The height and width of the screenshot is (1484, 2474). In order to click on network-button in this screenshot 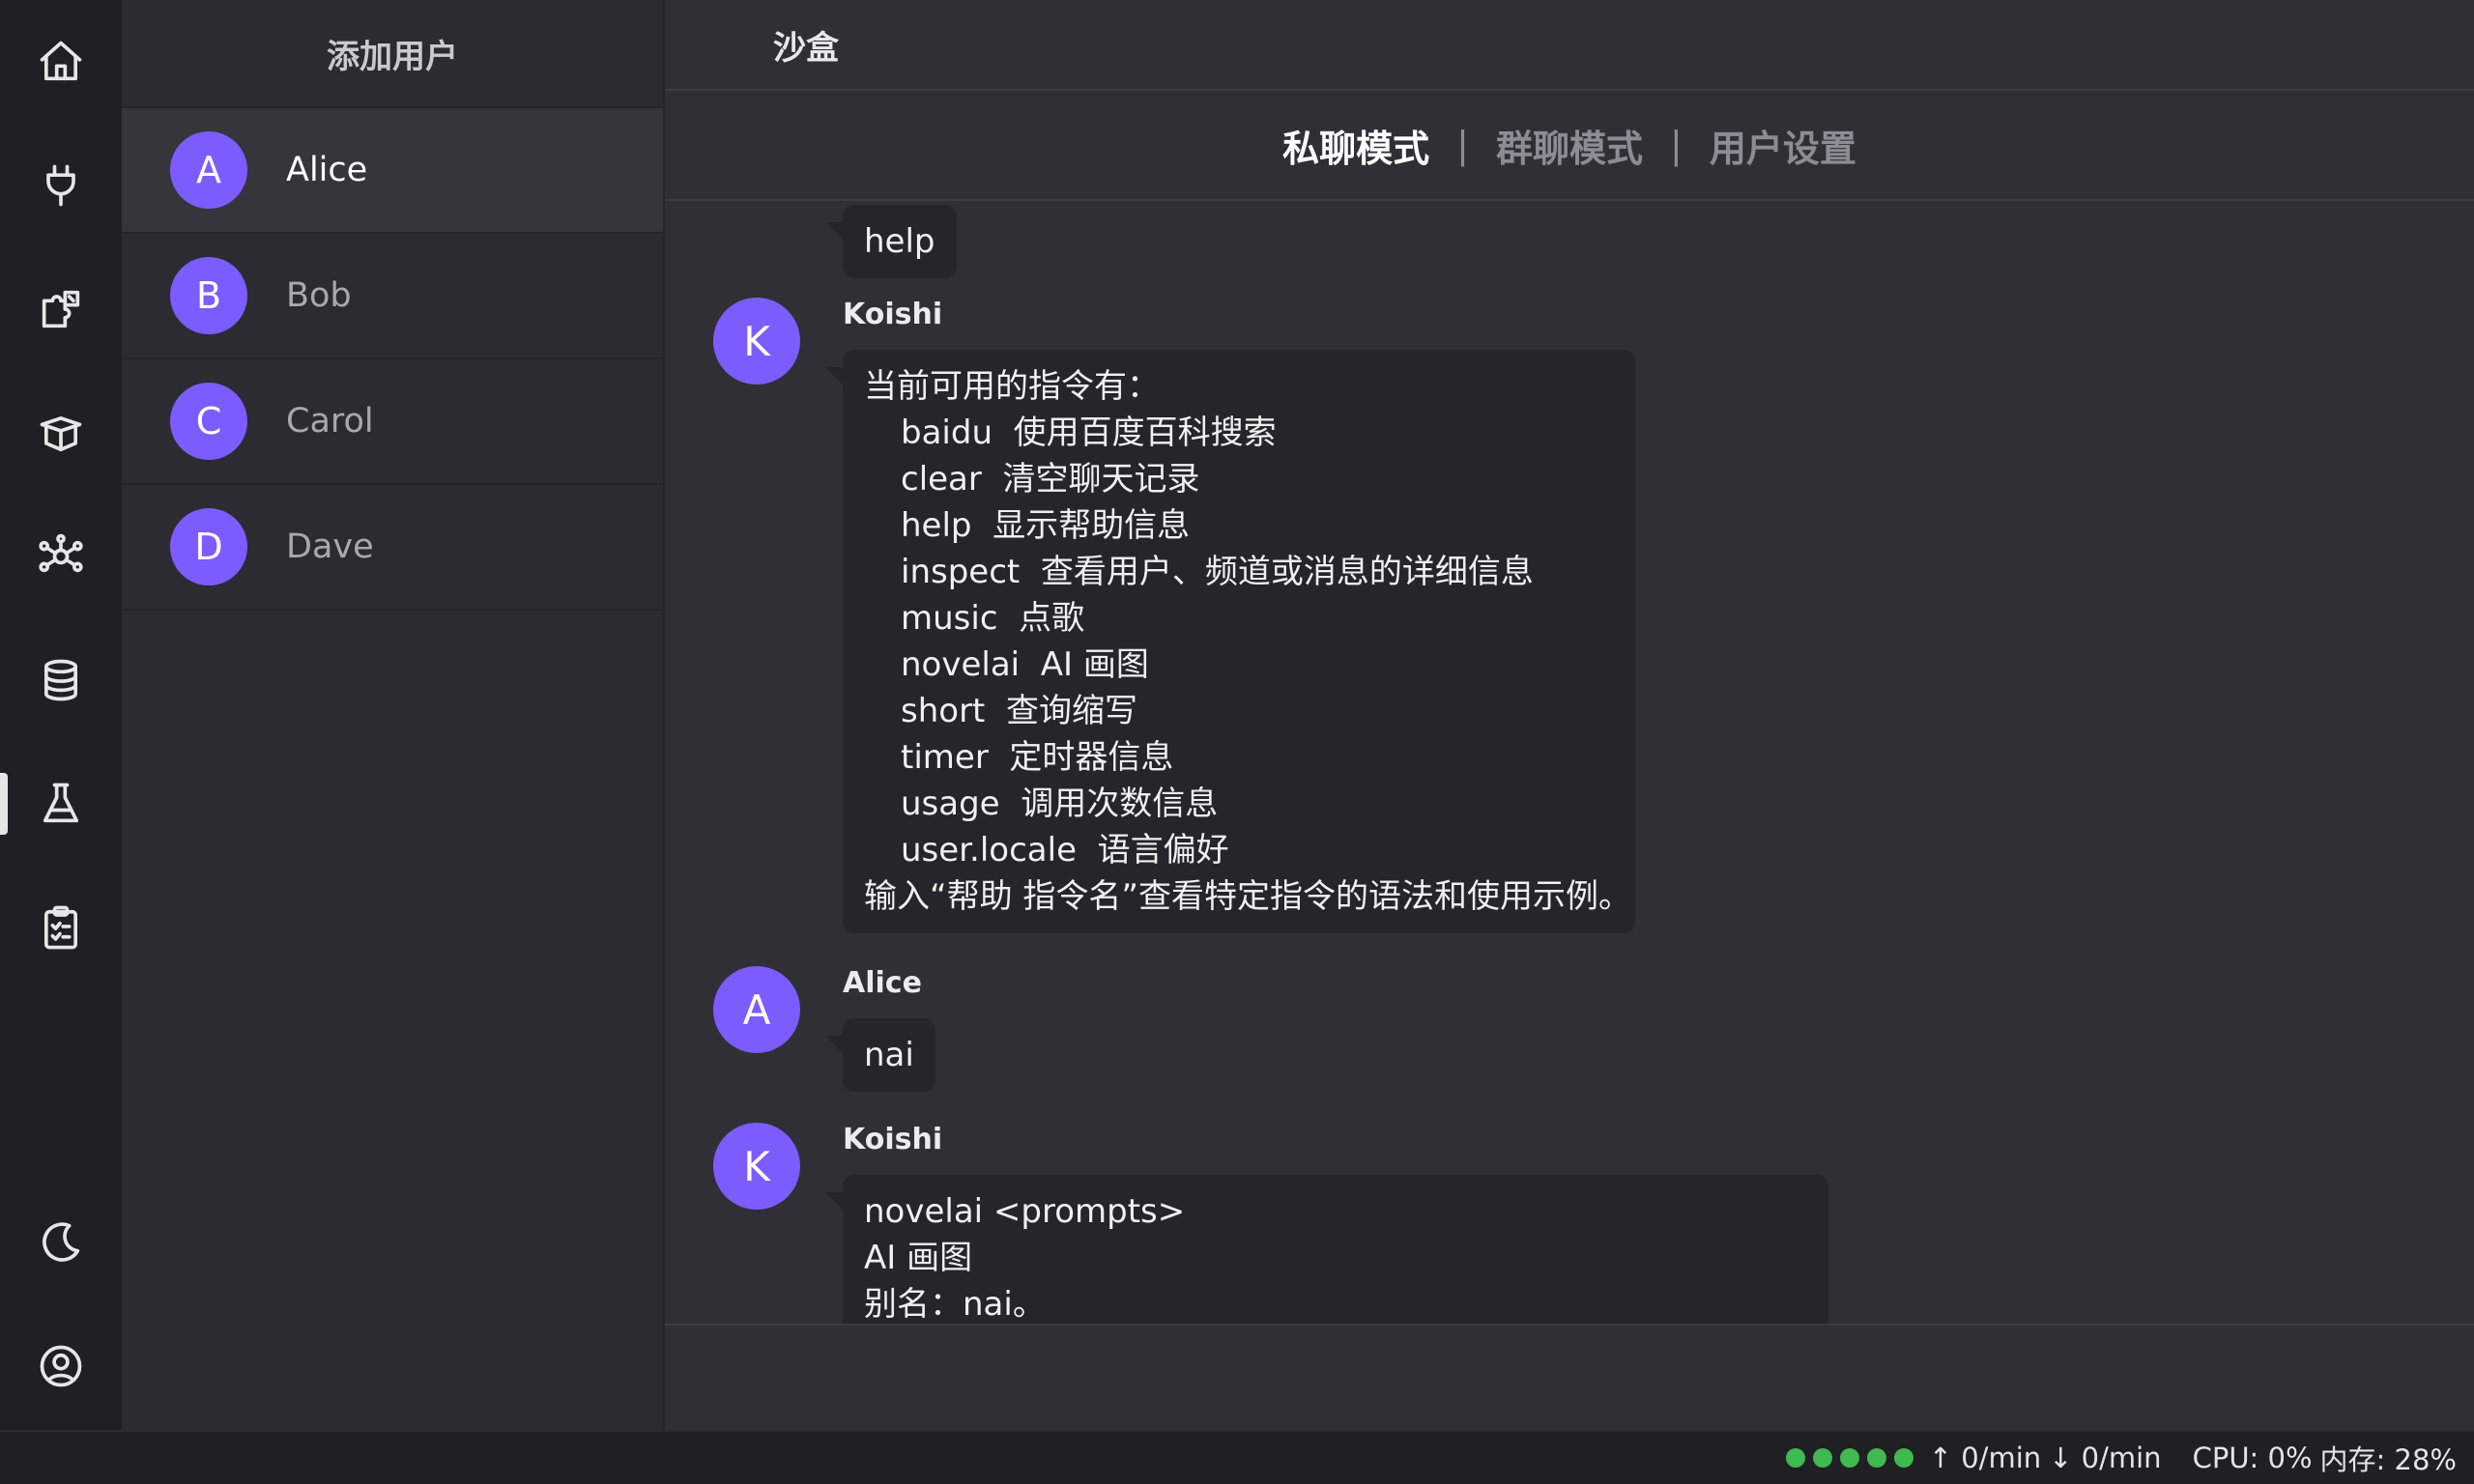, I will do `click(61, 556)`.